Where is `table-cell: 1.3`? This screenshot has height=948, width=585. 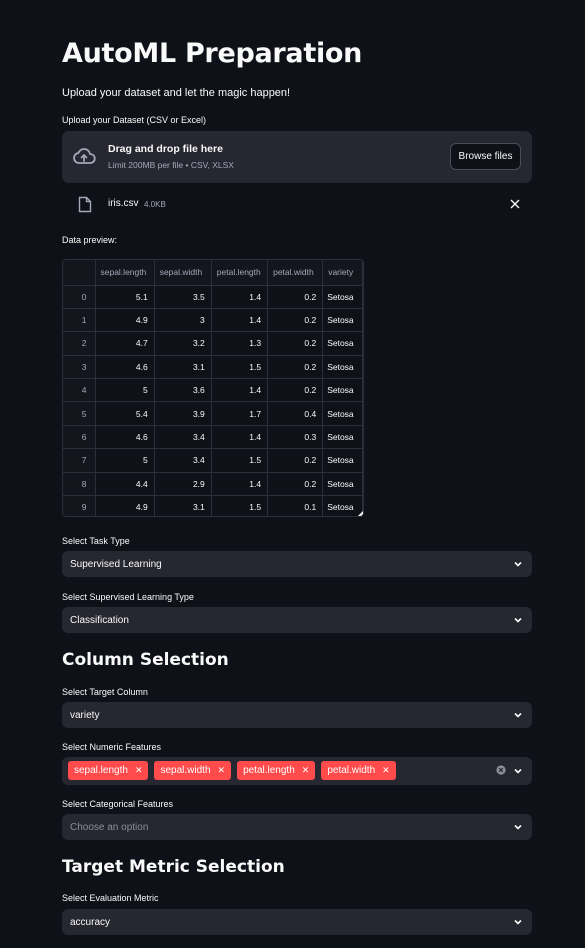
table-cell: 1.3 is located at coordinates (240, 343).